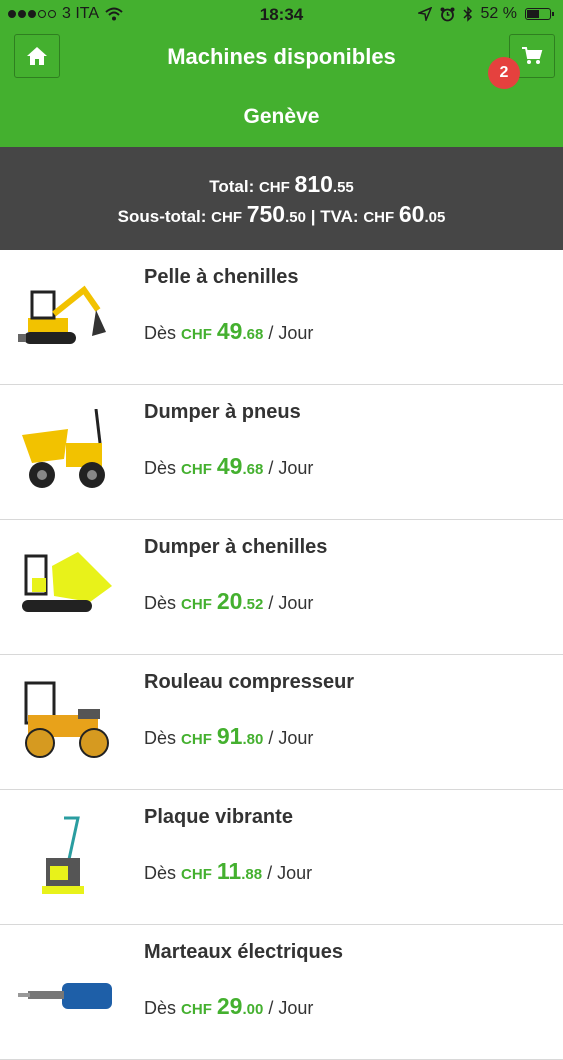  What do you see at coordinates (539, 14) in the screenshot?
I see `battery-icon` at bounding box center [539, 14].